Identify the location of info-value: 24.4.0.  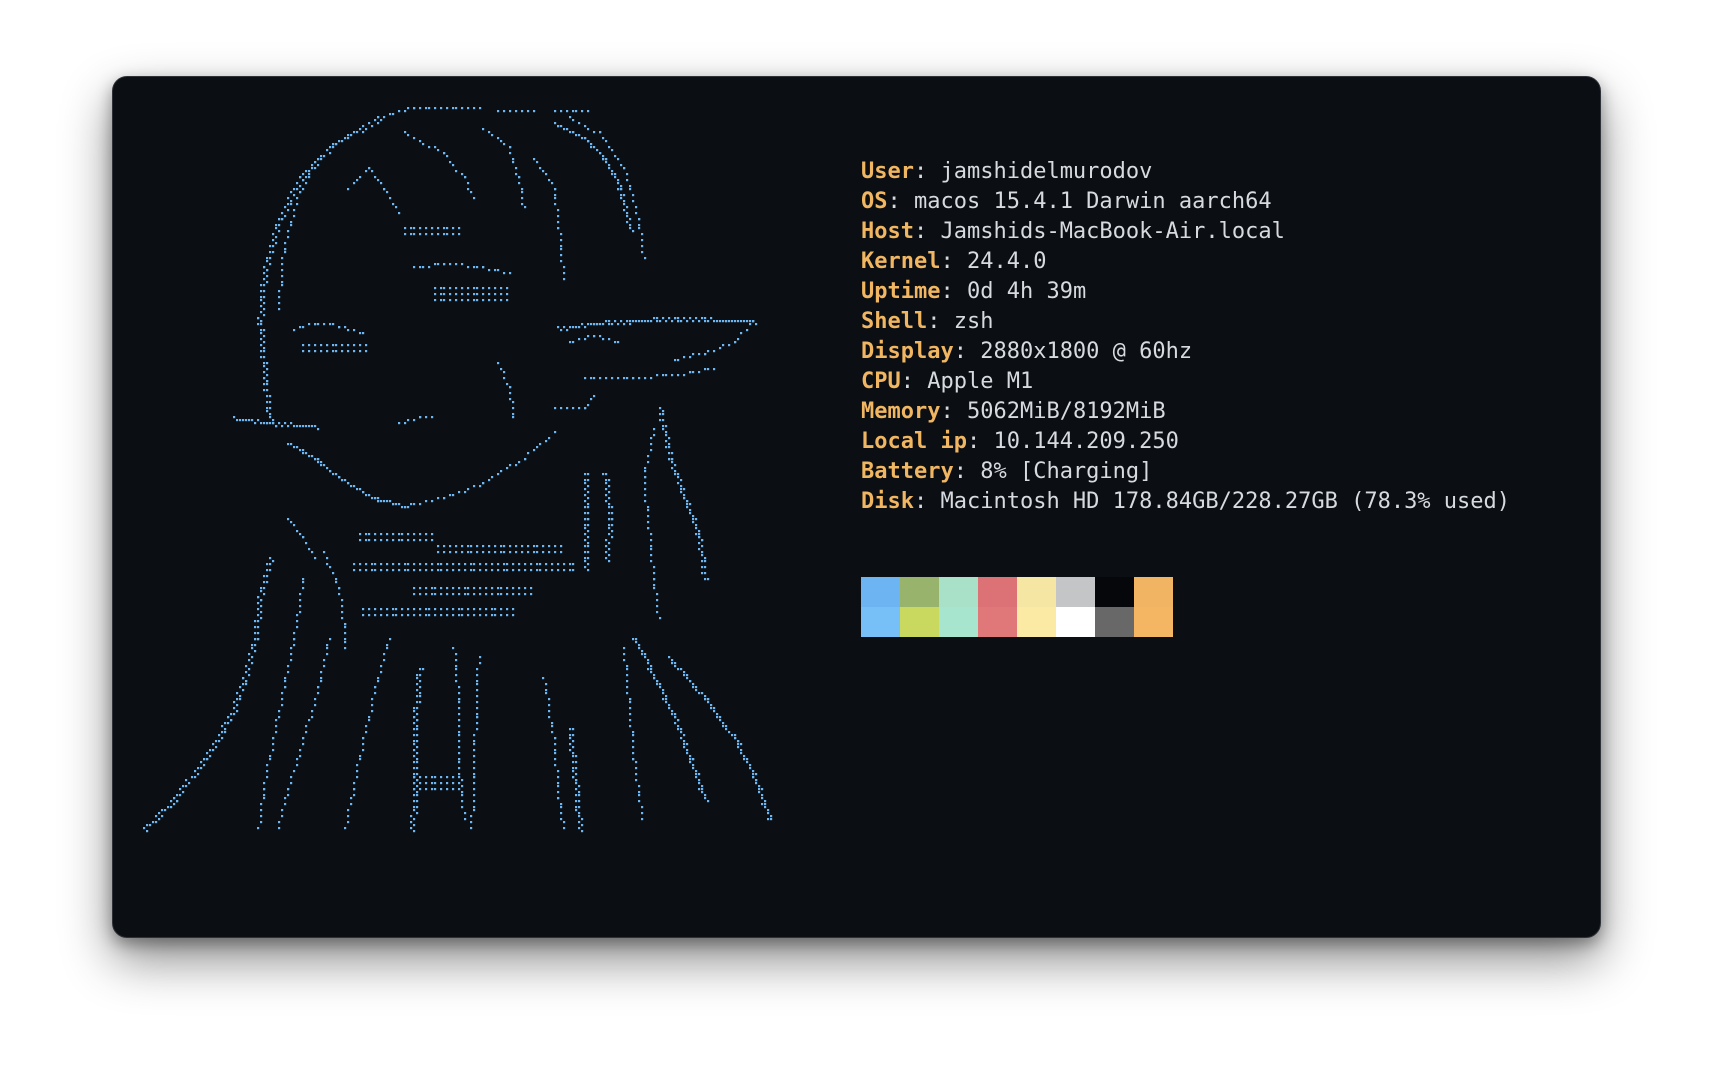
(1006, 261).